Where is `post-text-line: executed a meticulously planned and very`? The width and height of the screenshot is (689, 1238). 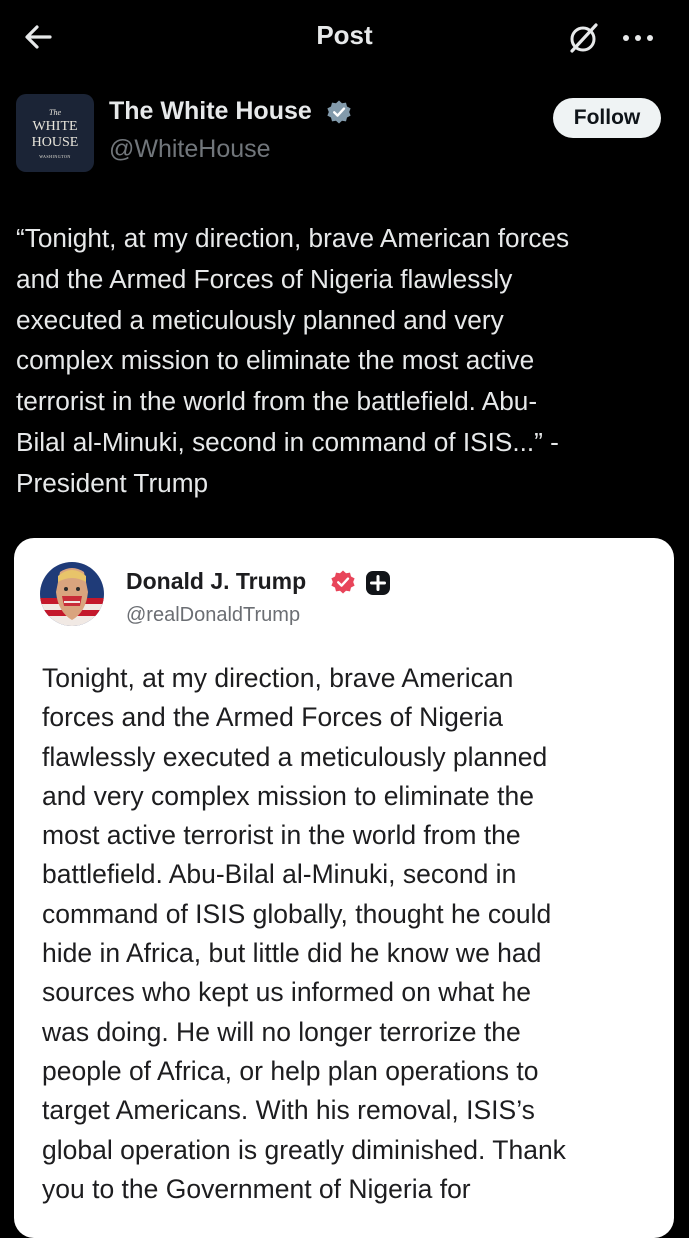 post-text-line: executed a meticulously planned and very is located at coordinates (260, 319).